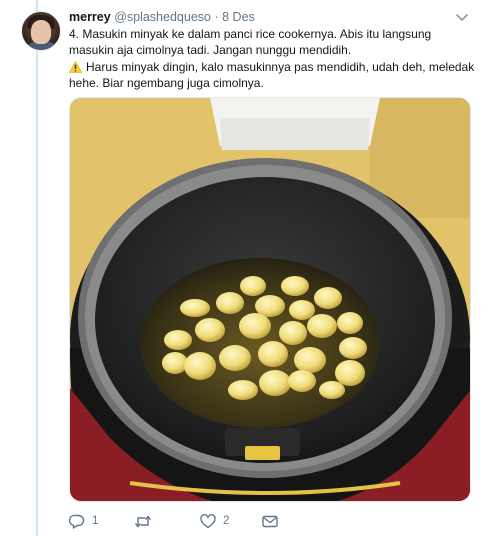  I want to click on like-button: 2, so click(214, 521).